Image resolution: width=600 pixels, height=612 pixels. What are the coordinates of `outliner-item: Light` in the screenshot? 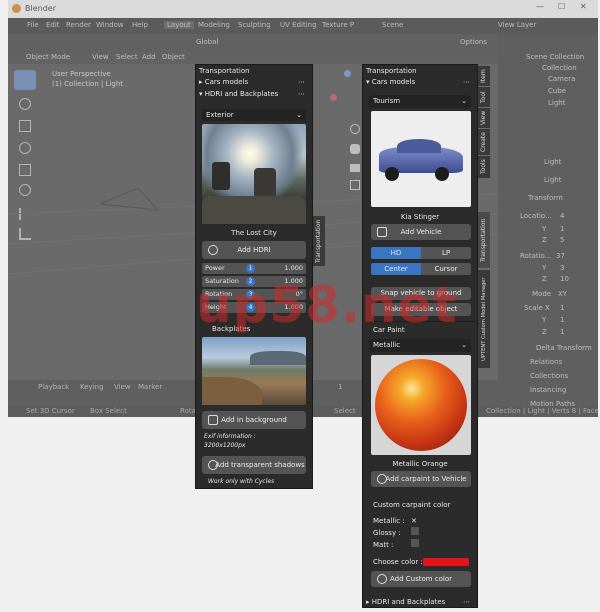 It's located at (556, 103).